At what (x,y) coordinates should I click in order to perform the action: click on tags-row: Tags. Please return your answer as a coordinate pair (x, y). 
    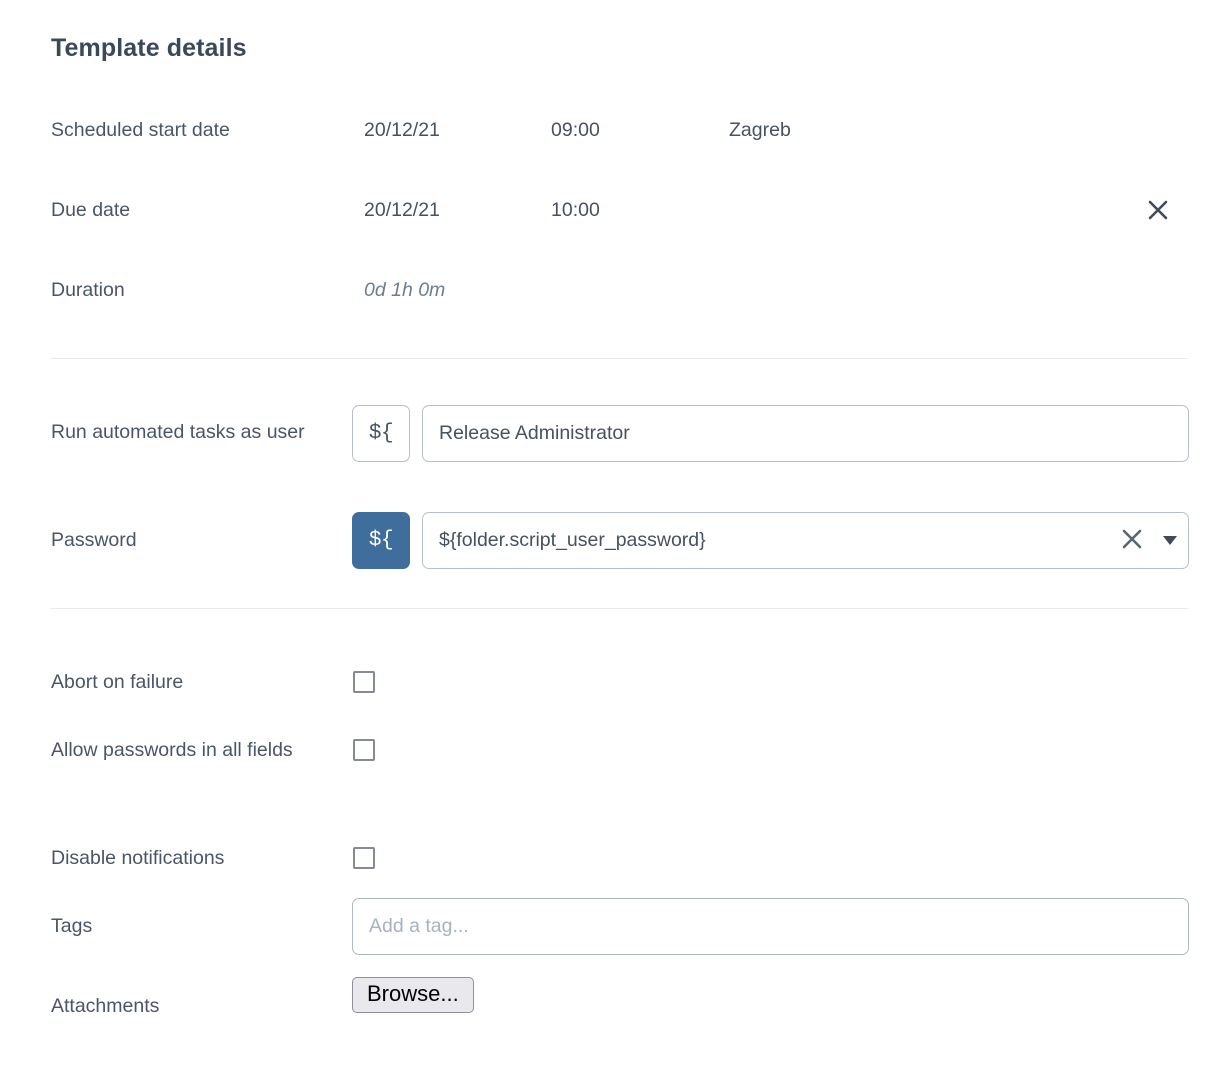
    Looking at the image, I should click on (609, 926).